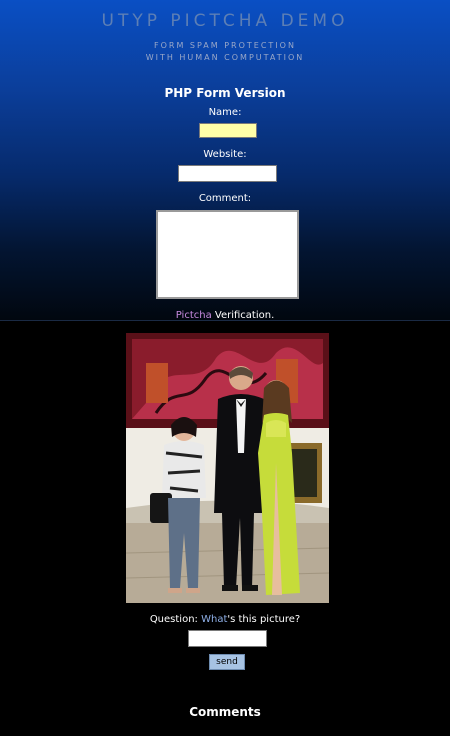 The width and height of the screenshot is (450, 736). Describe the element at coordinates (225, 45) in the screenshot. I see `site-subtitle-line-1: FORM SPAM PROTECTION` at that location.